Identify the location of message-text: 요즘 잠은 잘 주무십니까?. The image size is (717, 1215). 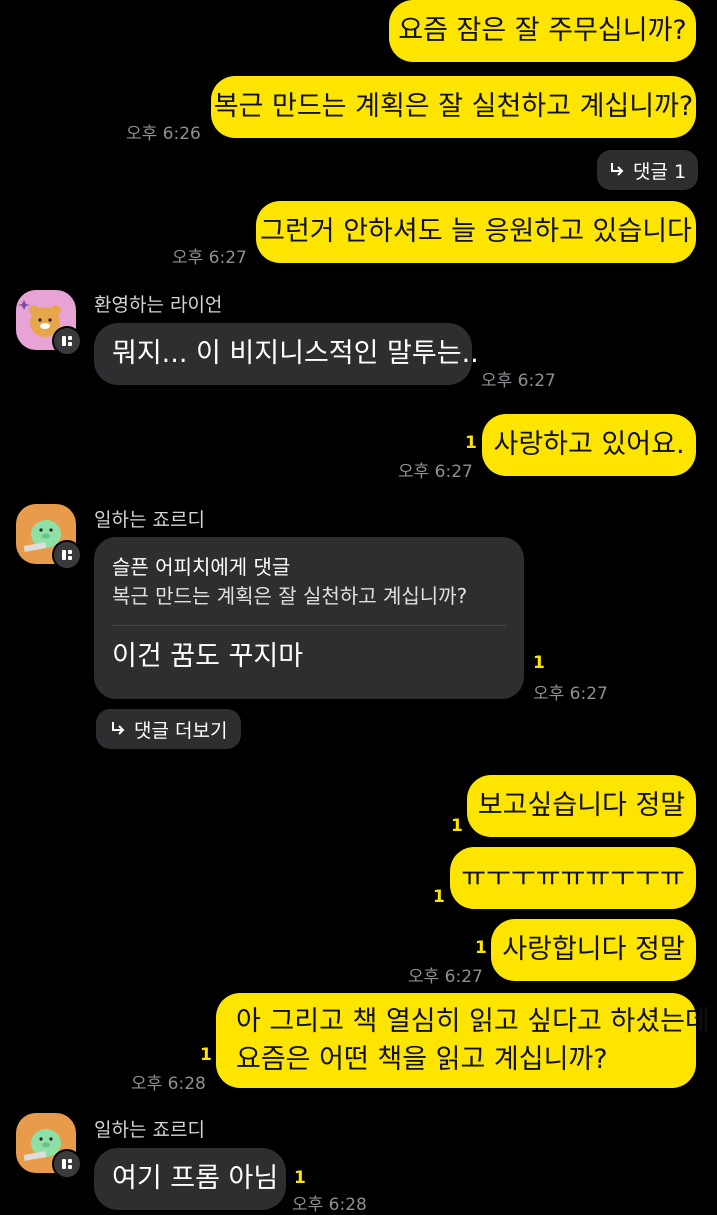
(542, 30).